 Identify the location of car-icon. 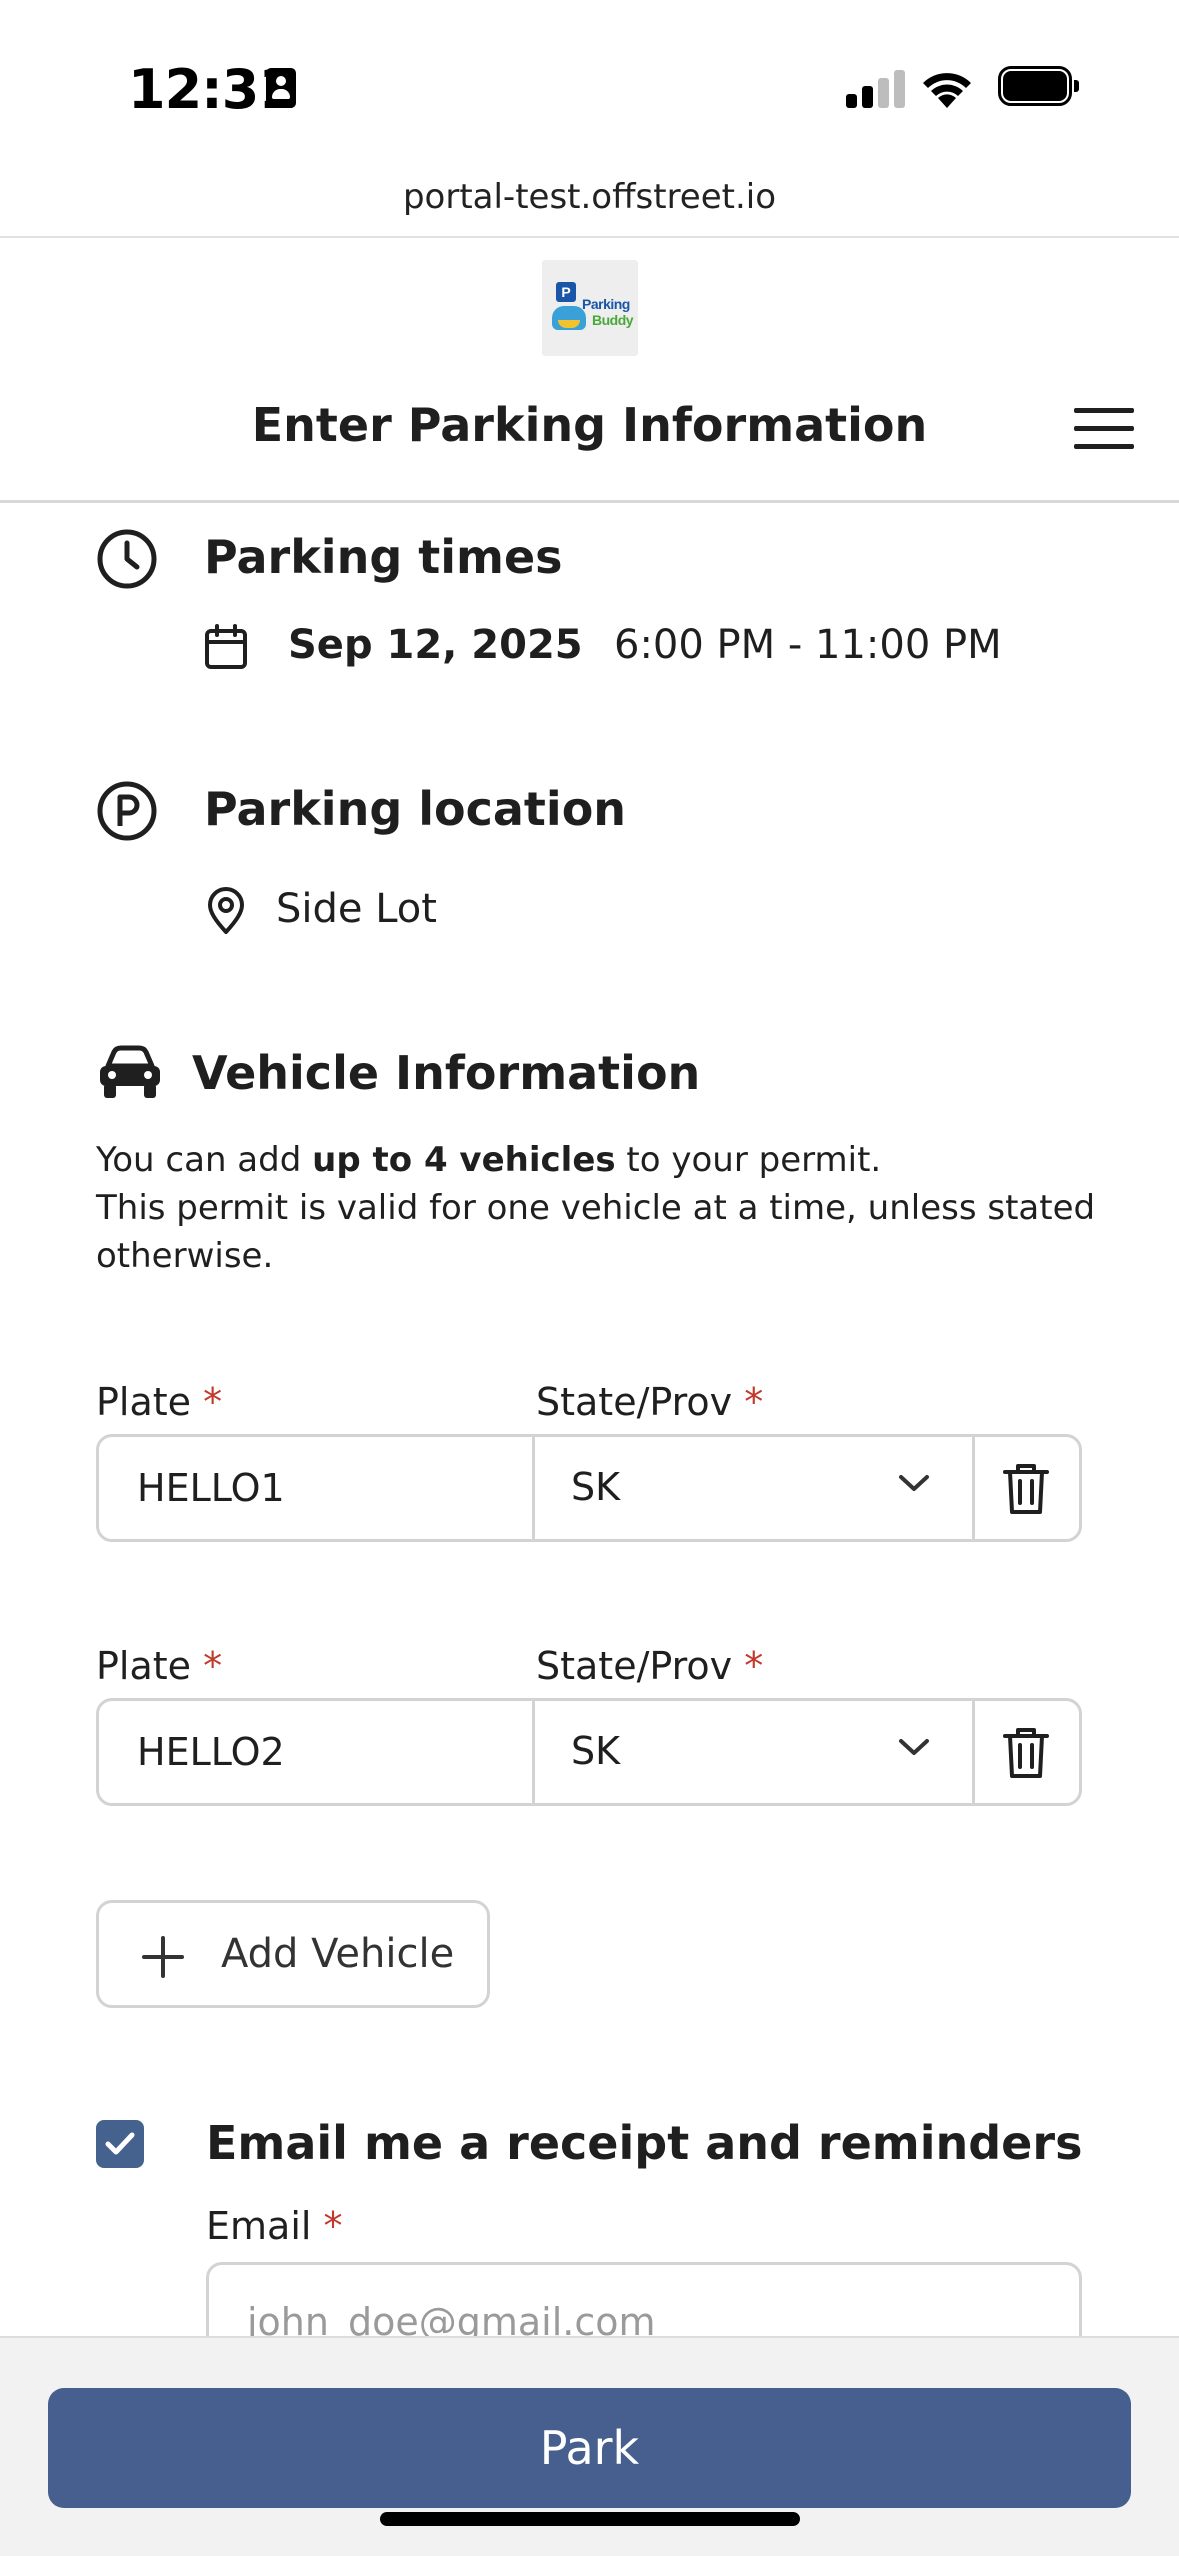
(130, 1071).